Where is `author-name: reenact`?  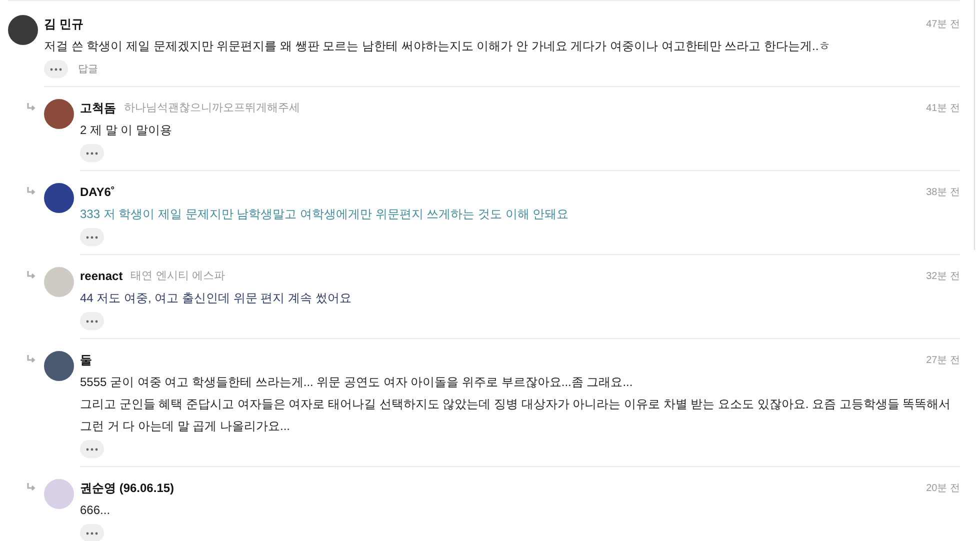 author-name: reenact is located at coordinates (101, 276).